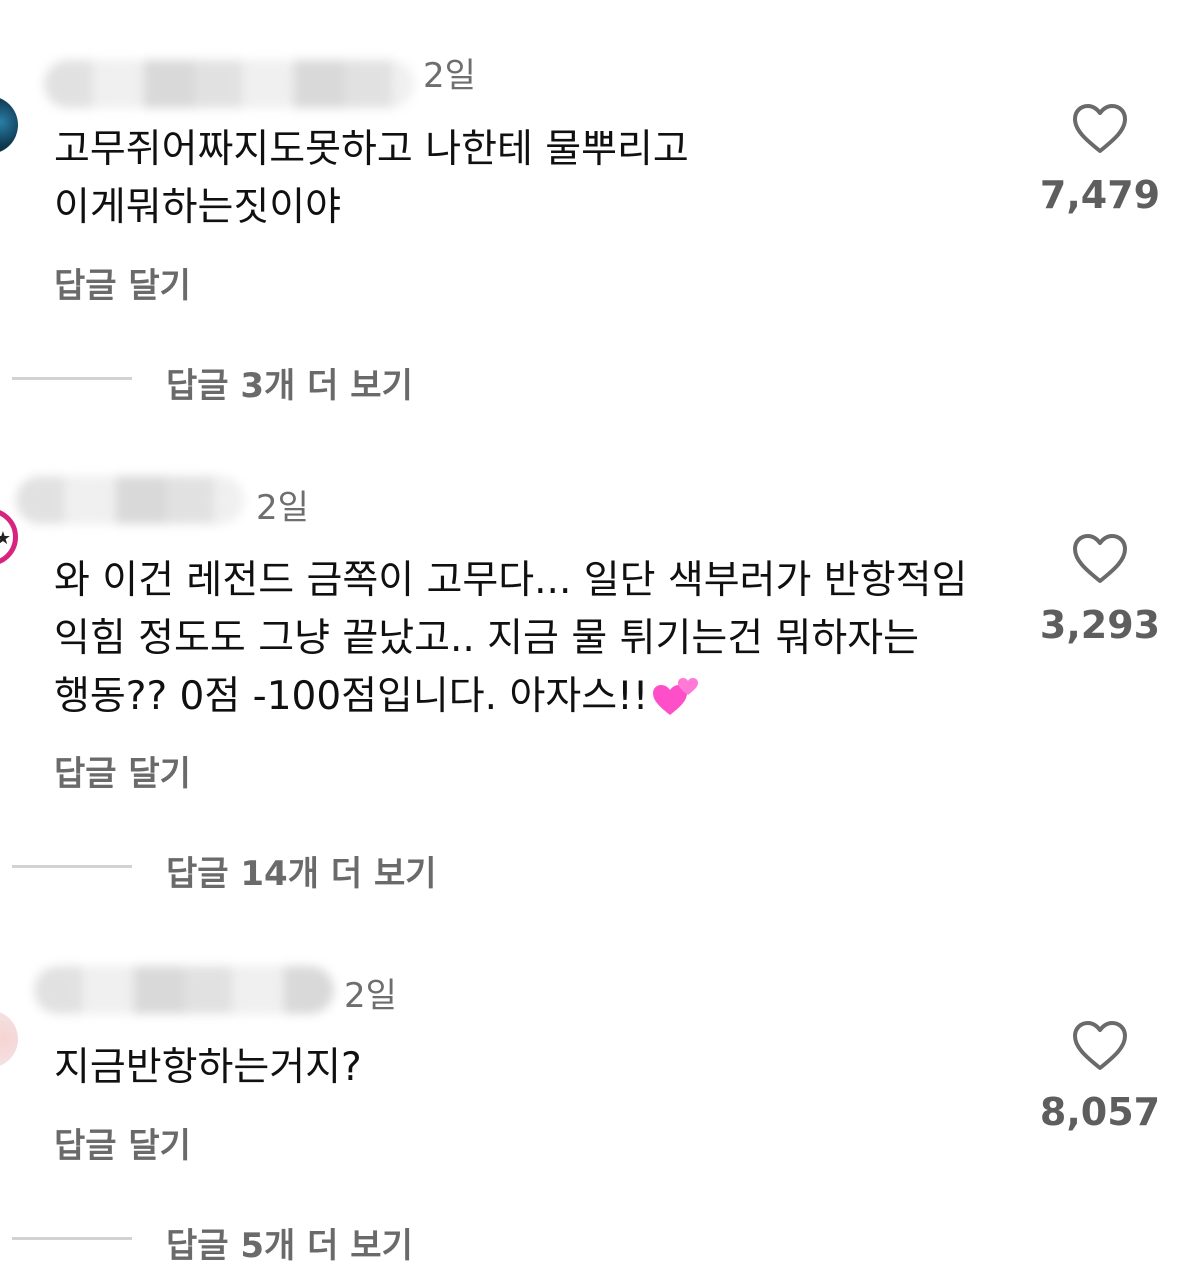 This screenshot has width=1200, height=1284. Describe the element at coordinates (1100, 1112) in the screenshot. I see `like-count: 8,057` at that location.